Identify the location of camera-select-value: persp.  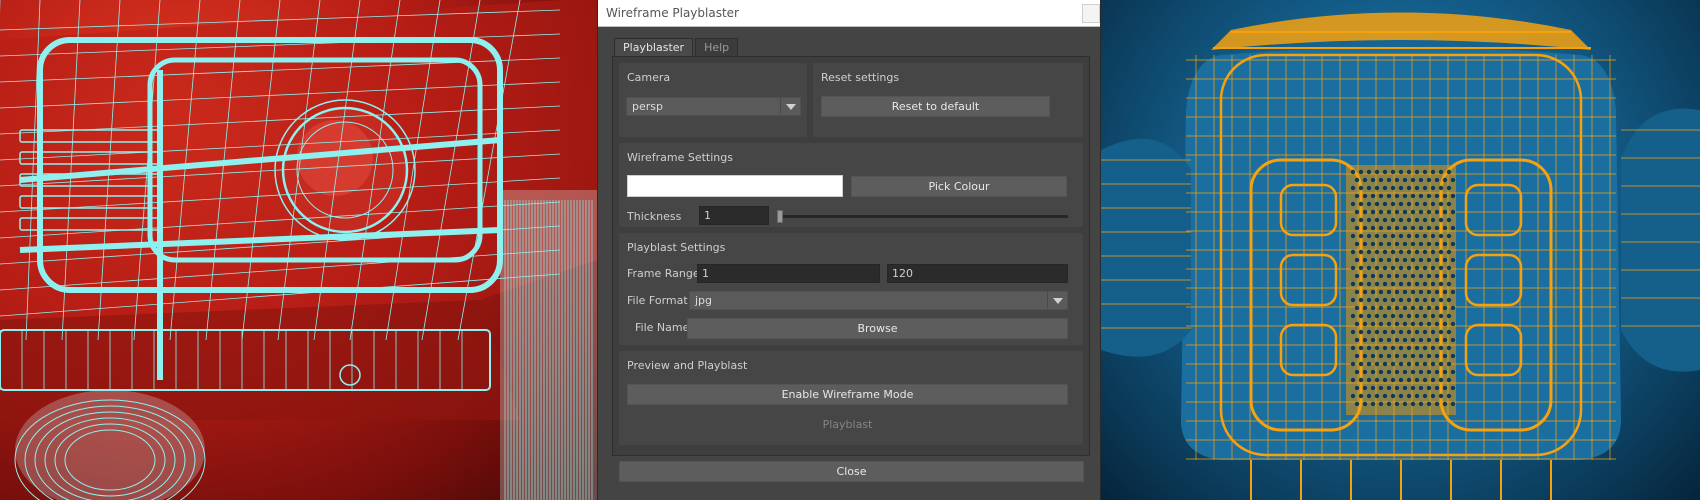
(647, 106).